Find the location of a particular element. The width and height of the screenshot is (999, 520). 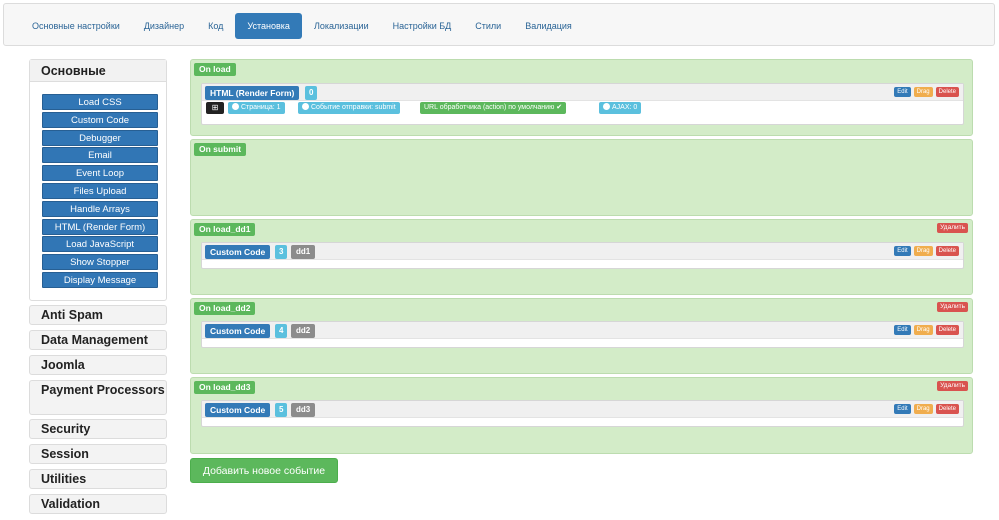

action-number-badge: 5 is located at coordinates (281, 410).